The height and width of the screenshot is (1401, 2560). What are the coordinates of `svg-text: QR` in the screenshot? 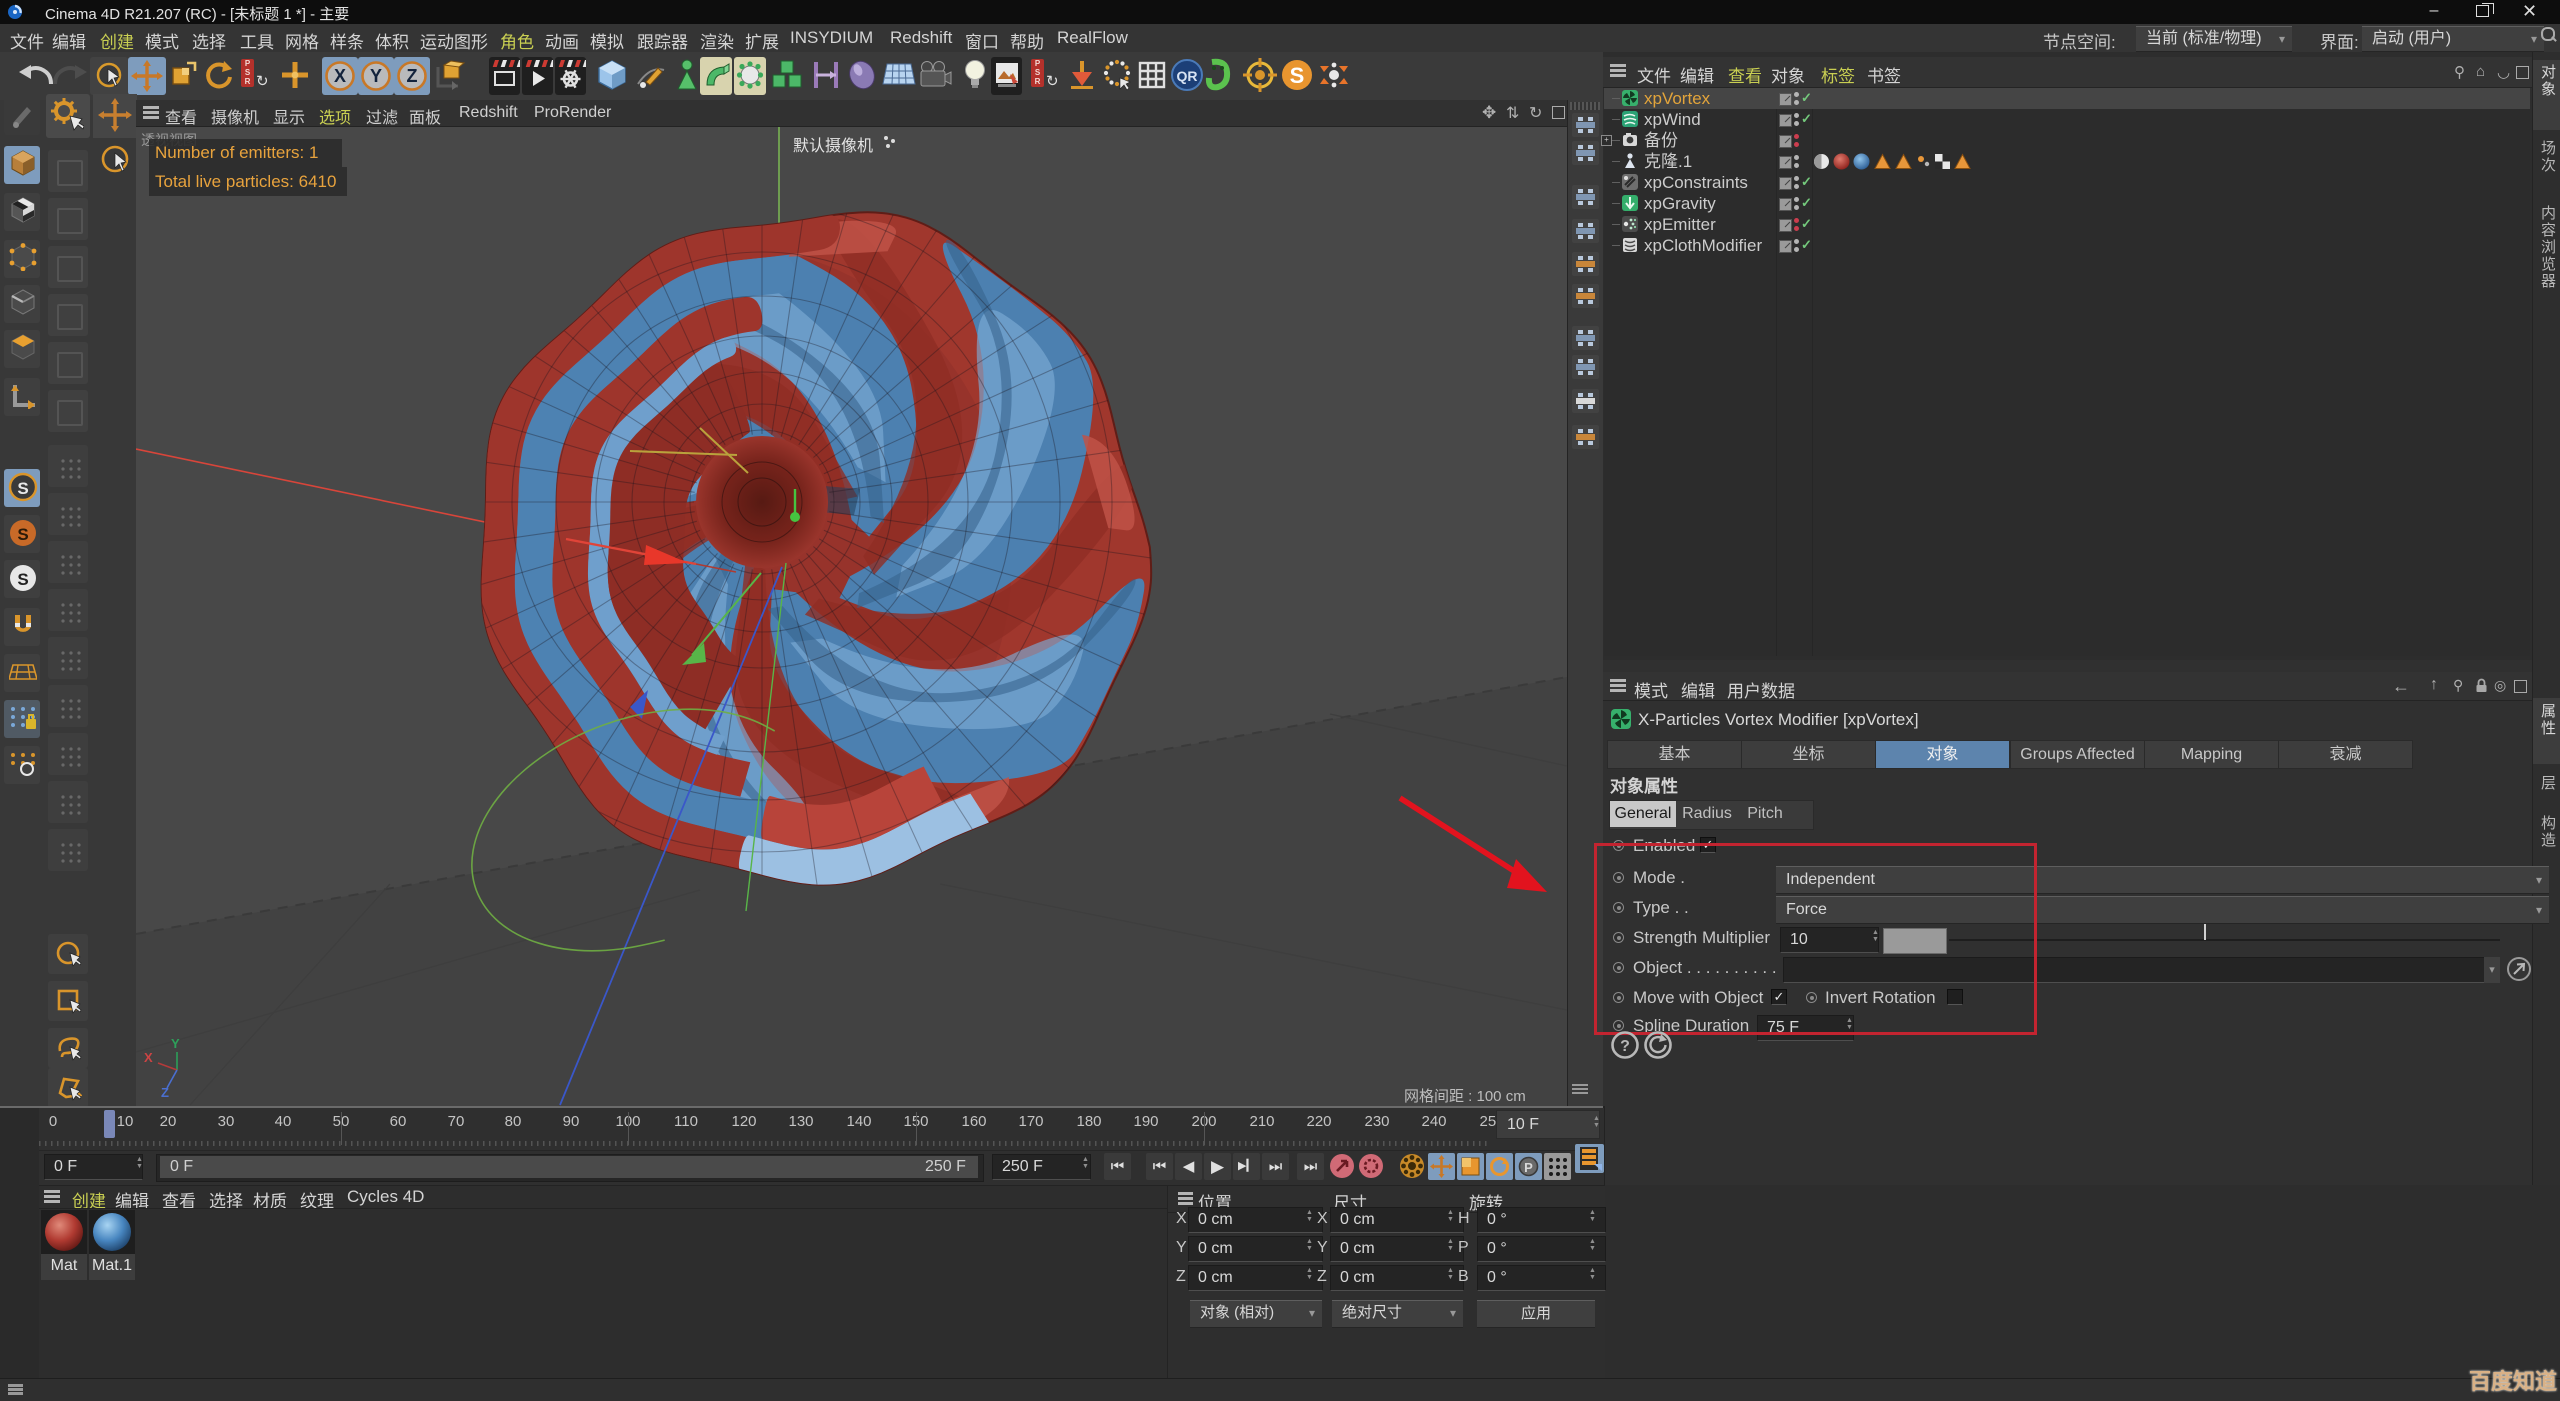 It's located at (1187, 76).